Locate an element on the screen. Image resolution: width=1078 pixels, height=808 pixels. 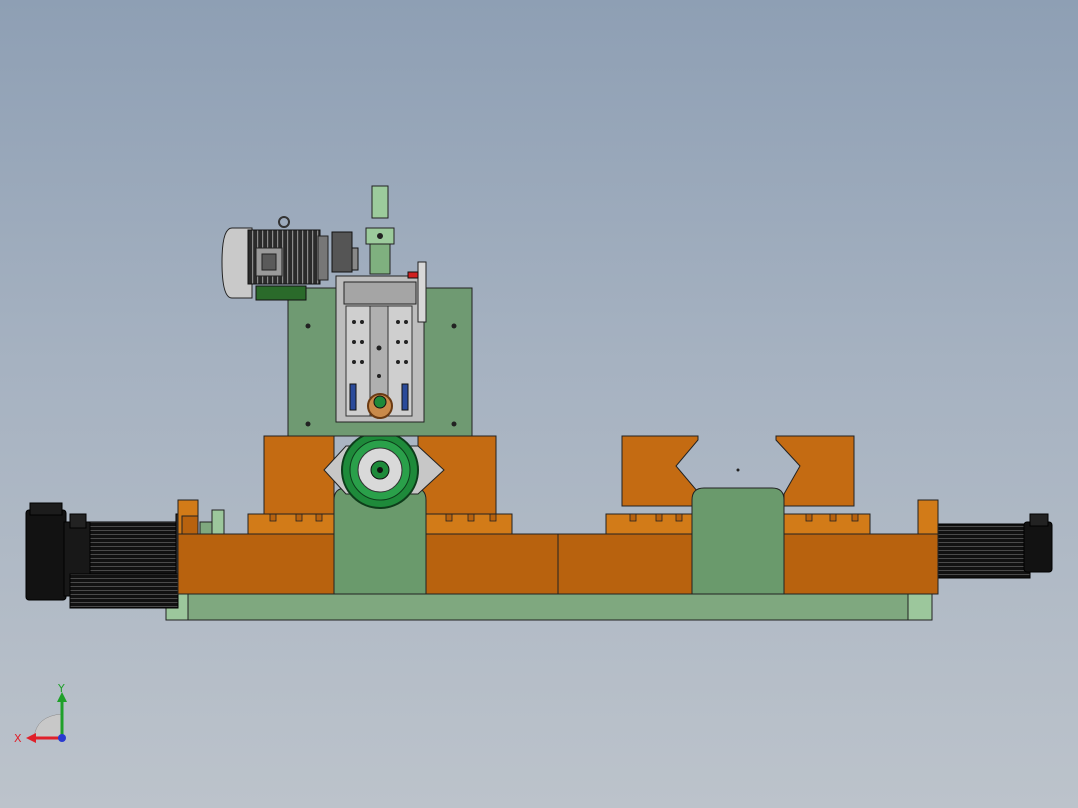
x-axis-label: X is located at coordinates (18, 738).